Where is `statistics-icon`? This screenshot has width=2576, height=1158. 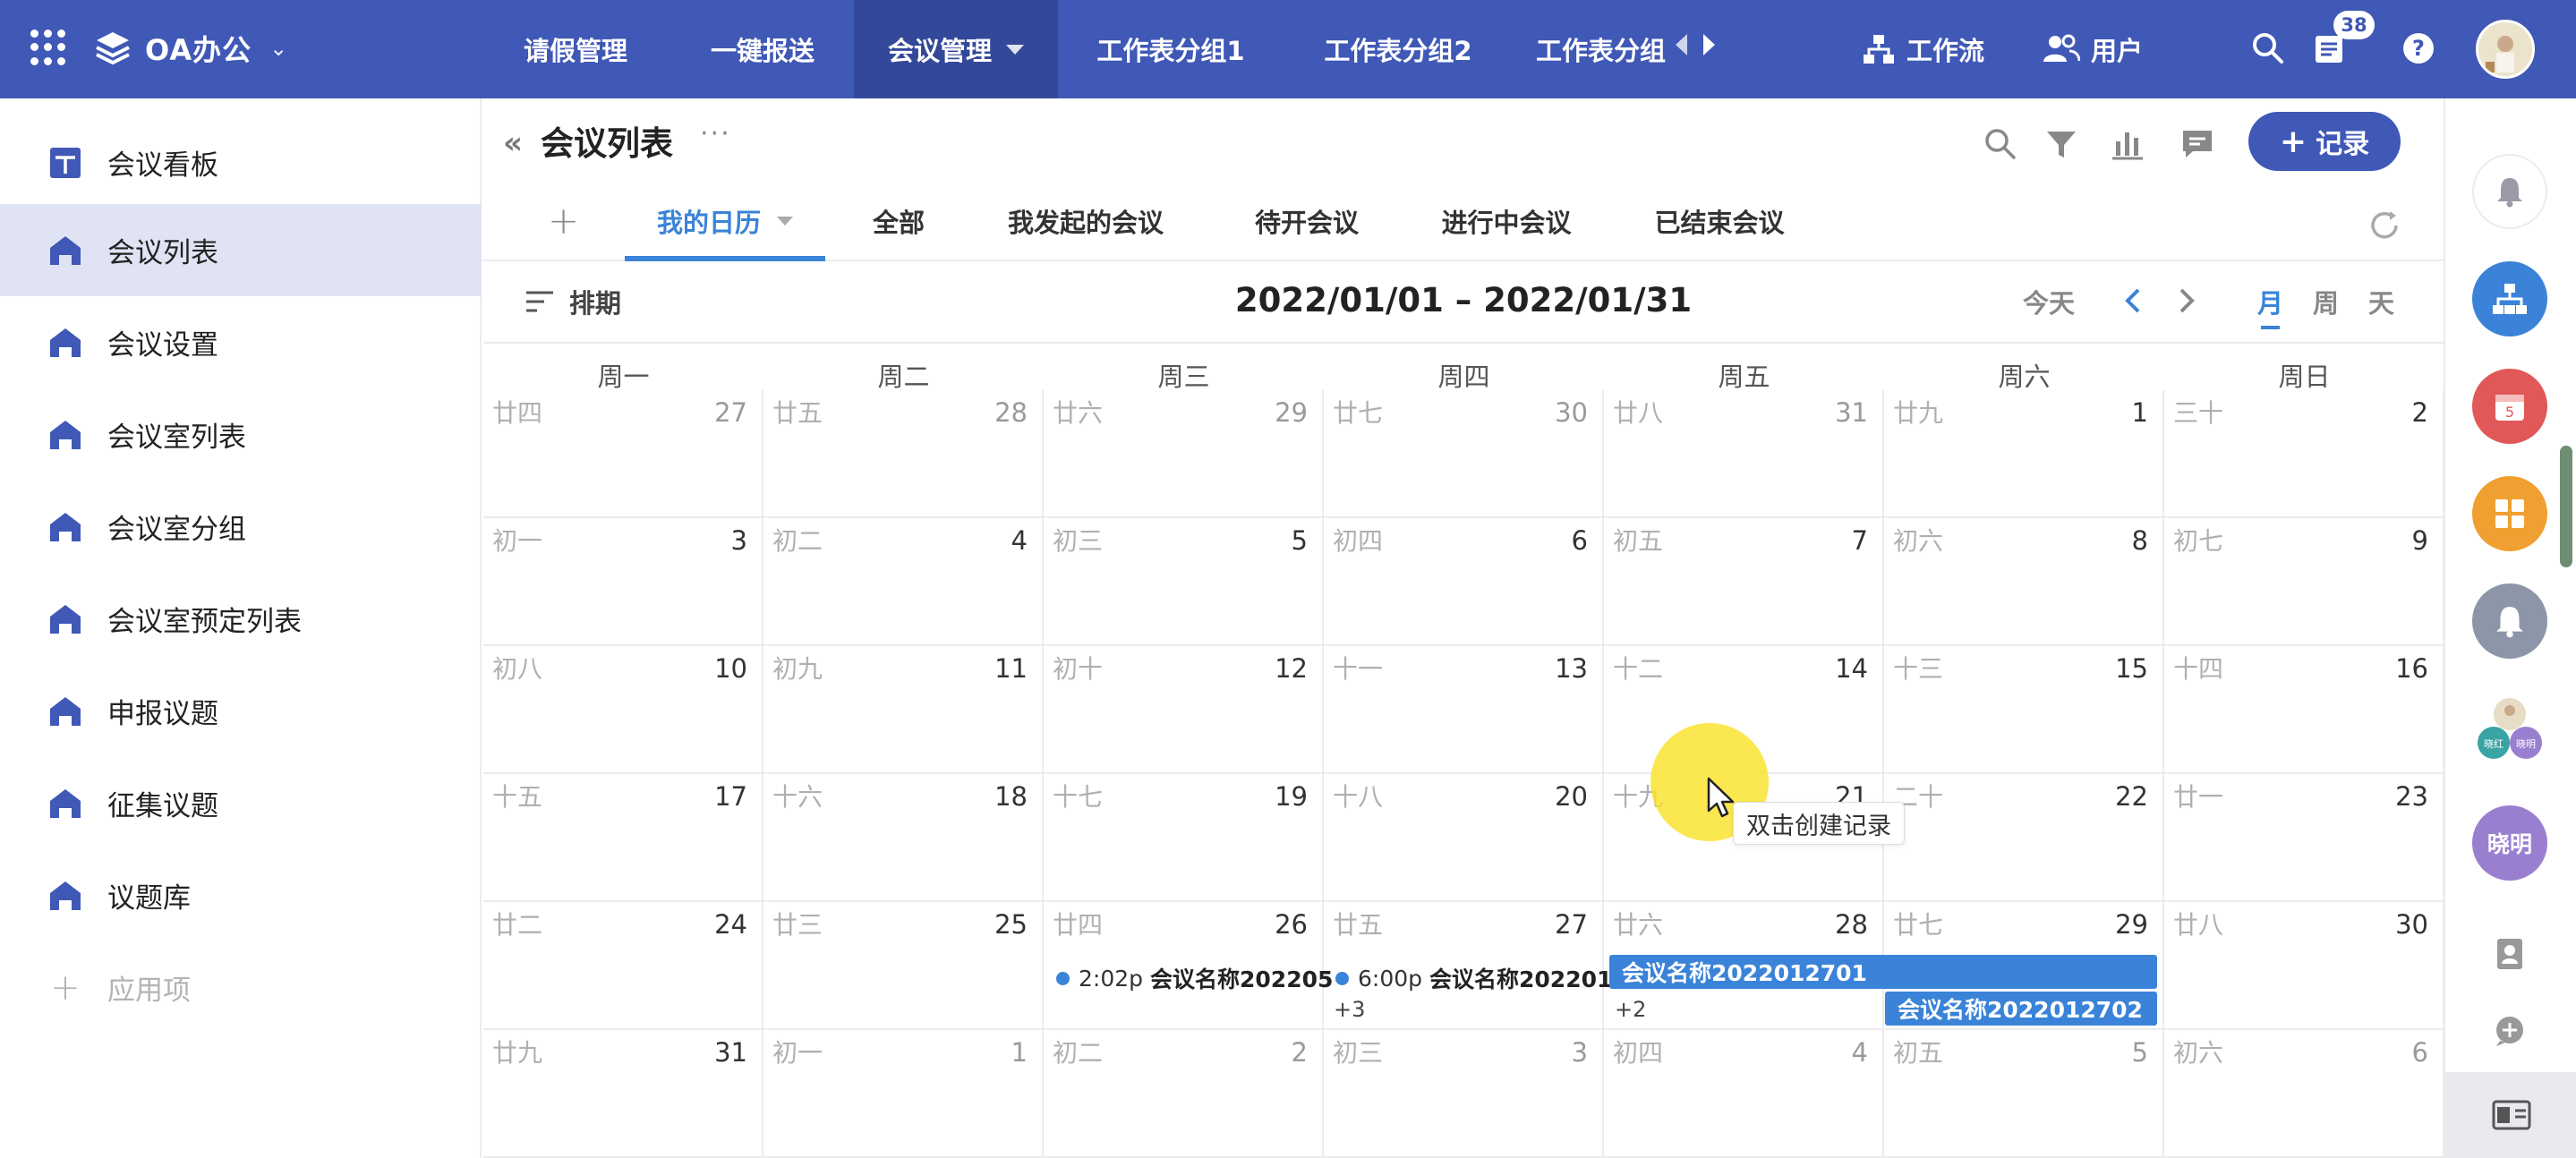 statistics-icon is located at coordinates (2127, 144).